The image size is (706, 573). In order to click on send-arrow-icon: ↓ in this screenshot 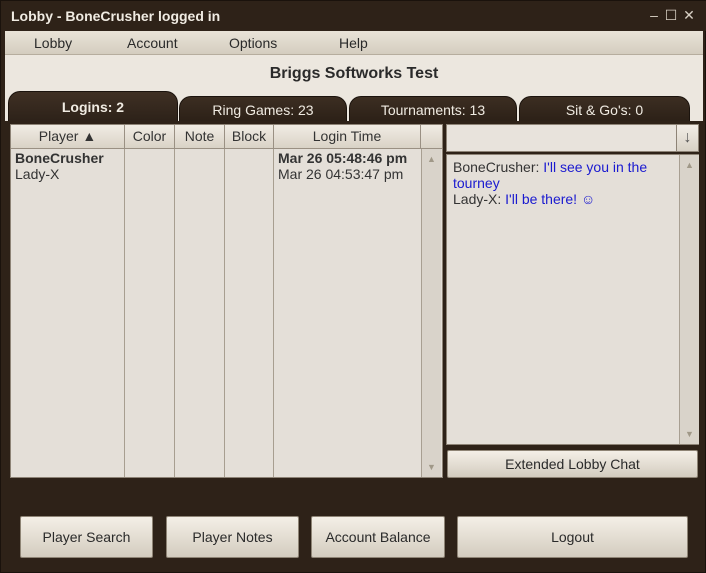, I will do `click(687, 138)`.